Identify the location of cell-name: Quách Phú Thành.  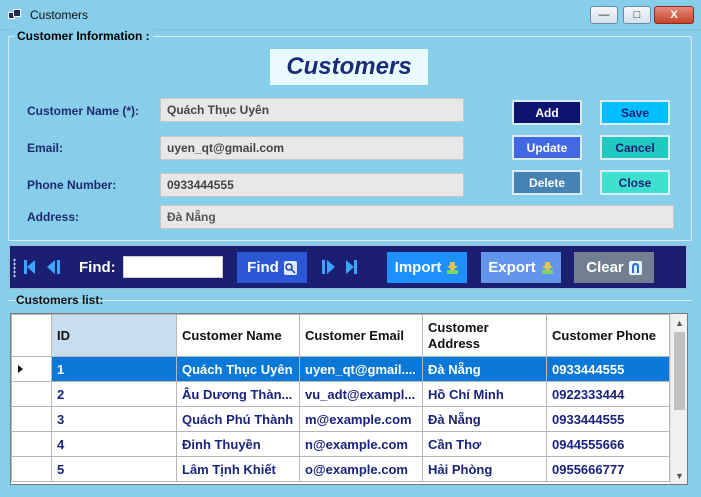
(238, 419).